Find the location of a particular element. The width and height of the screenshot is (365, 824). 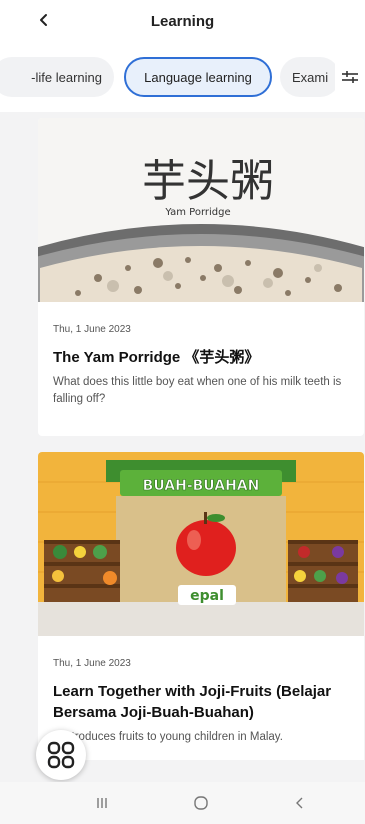

app-header: Learning is located at coordinates (182, 21).